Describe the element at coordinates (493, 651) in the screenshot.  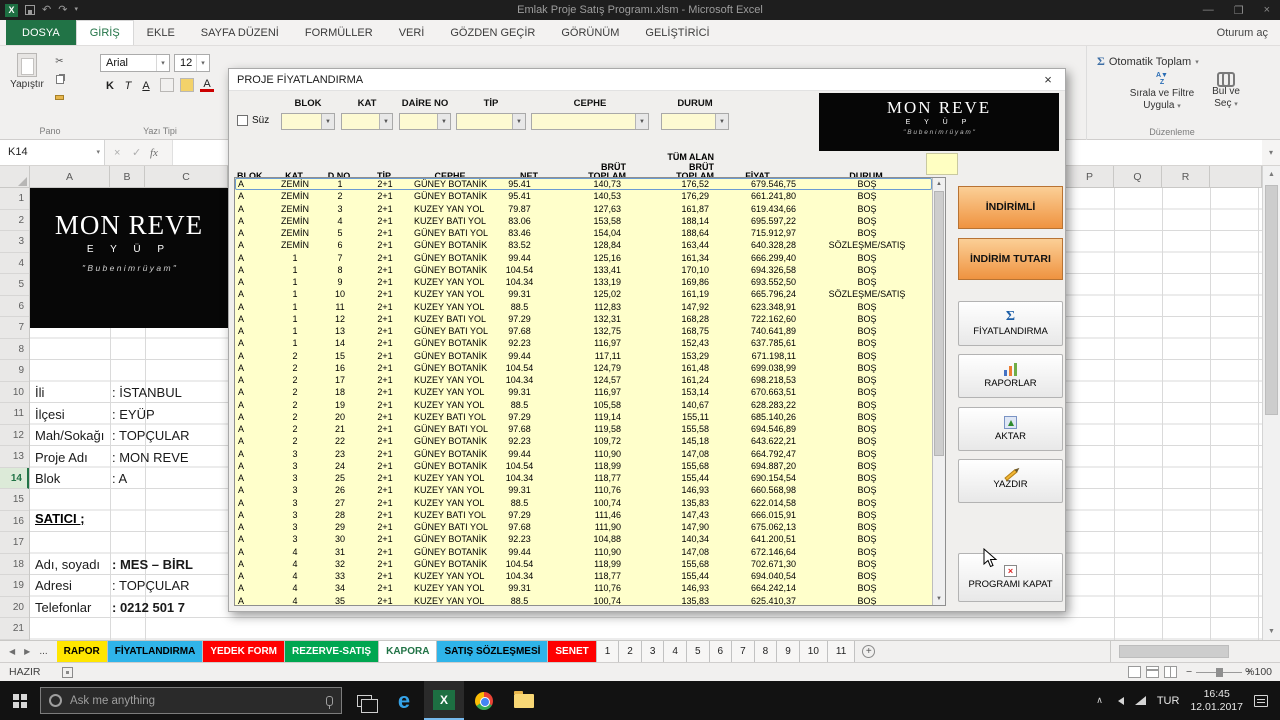
I see `sheet-tab: SATIŞ SÖZLEŞMESİ` at that location.